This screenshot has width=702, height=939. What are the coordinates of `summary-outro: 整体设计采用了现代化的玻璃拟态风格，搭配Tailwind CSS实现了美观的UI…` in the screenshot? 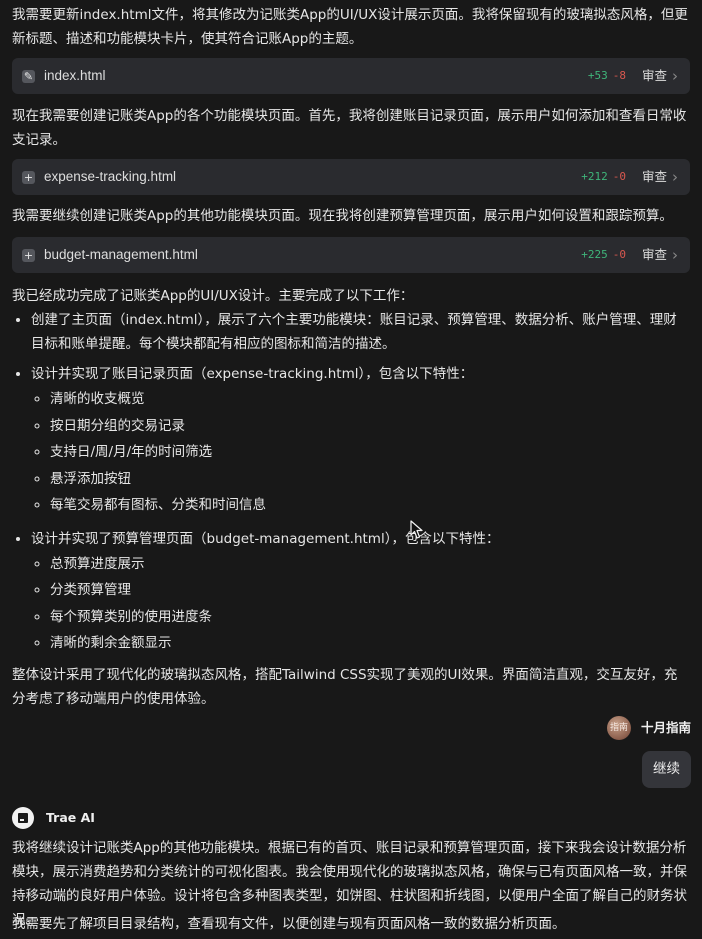 It's located at (345, 686).